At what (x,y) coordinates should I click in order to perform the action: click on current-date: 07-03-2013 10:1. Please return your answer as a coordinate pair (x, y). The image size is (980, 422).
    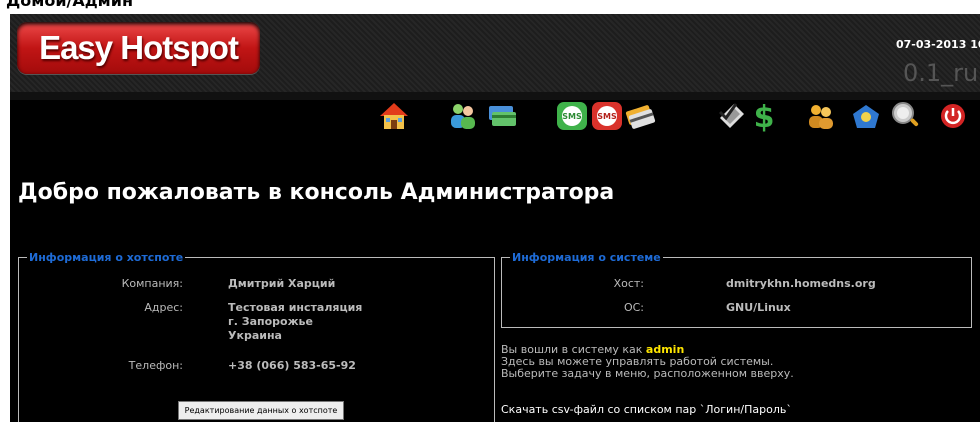
    Looking at the image, I should click on (938, 44).